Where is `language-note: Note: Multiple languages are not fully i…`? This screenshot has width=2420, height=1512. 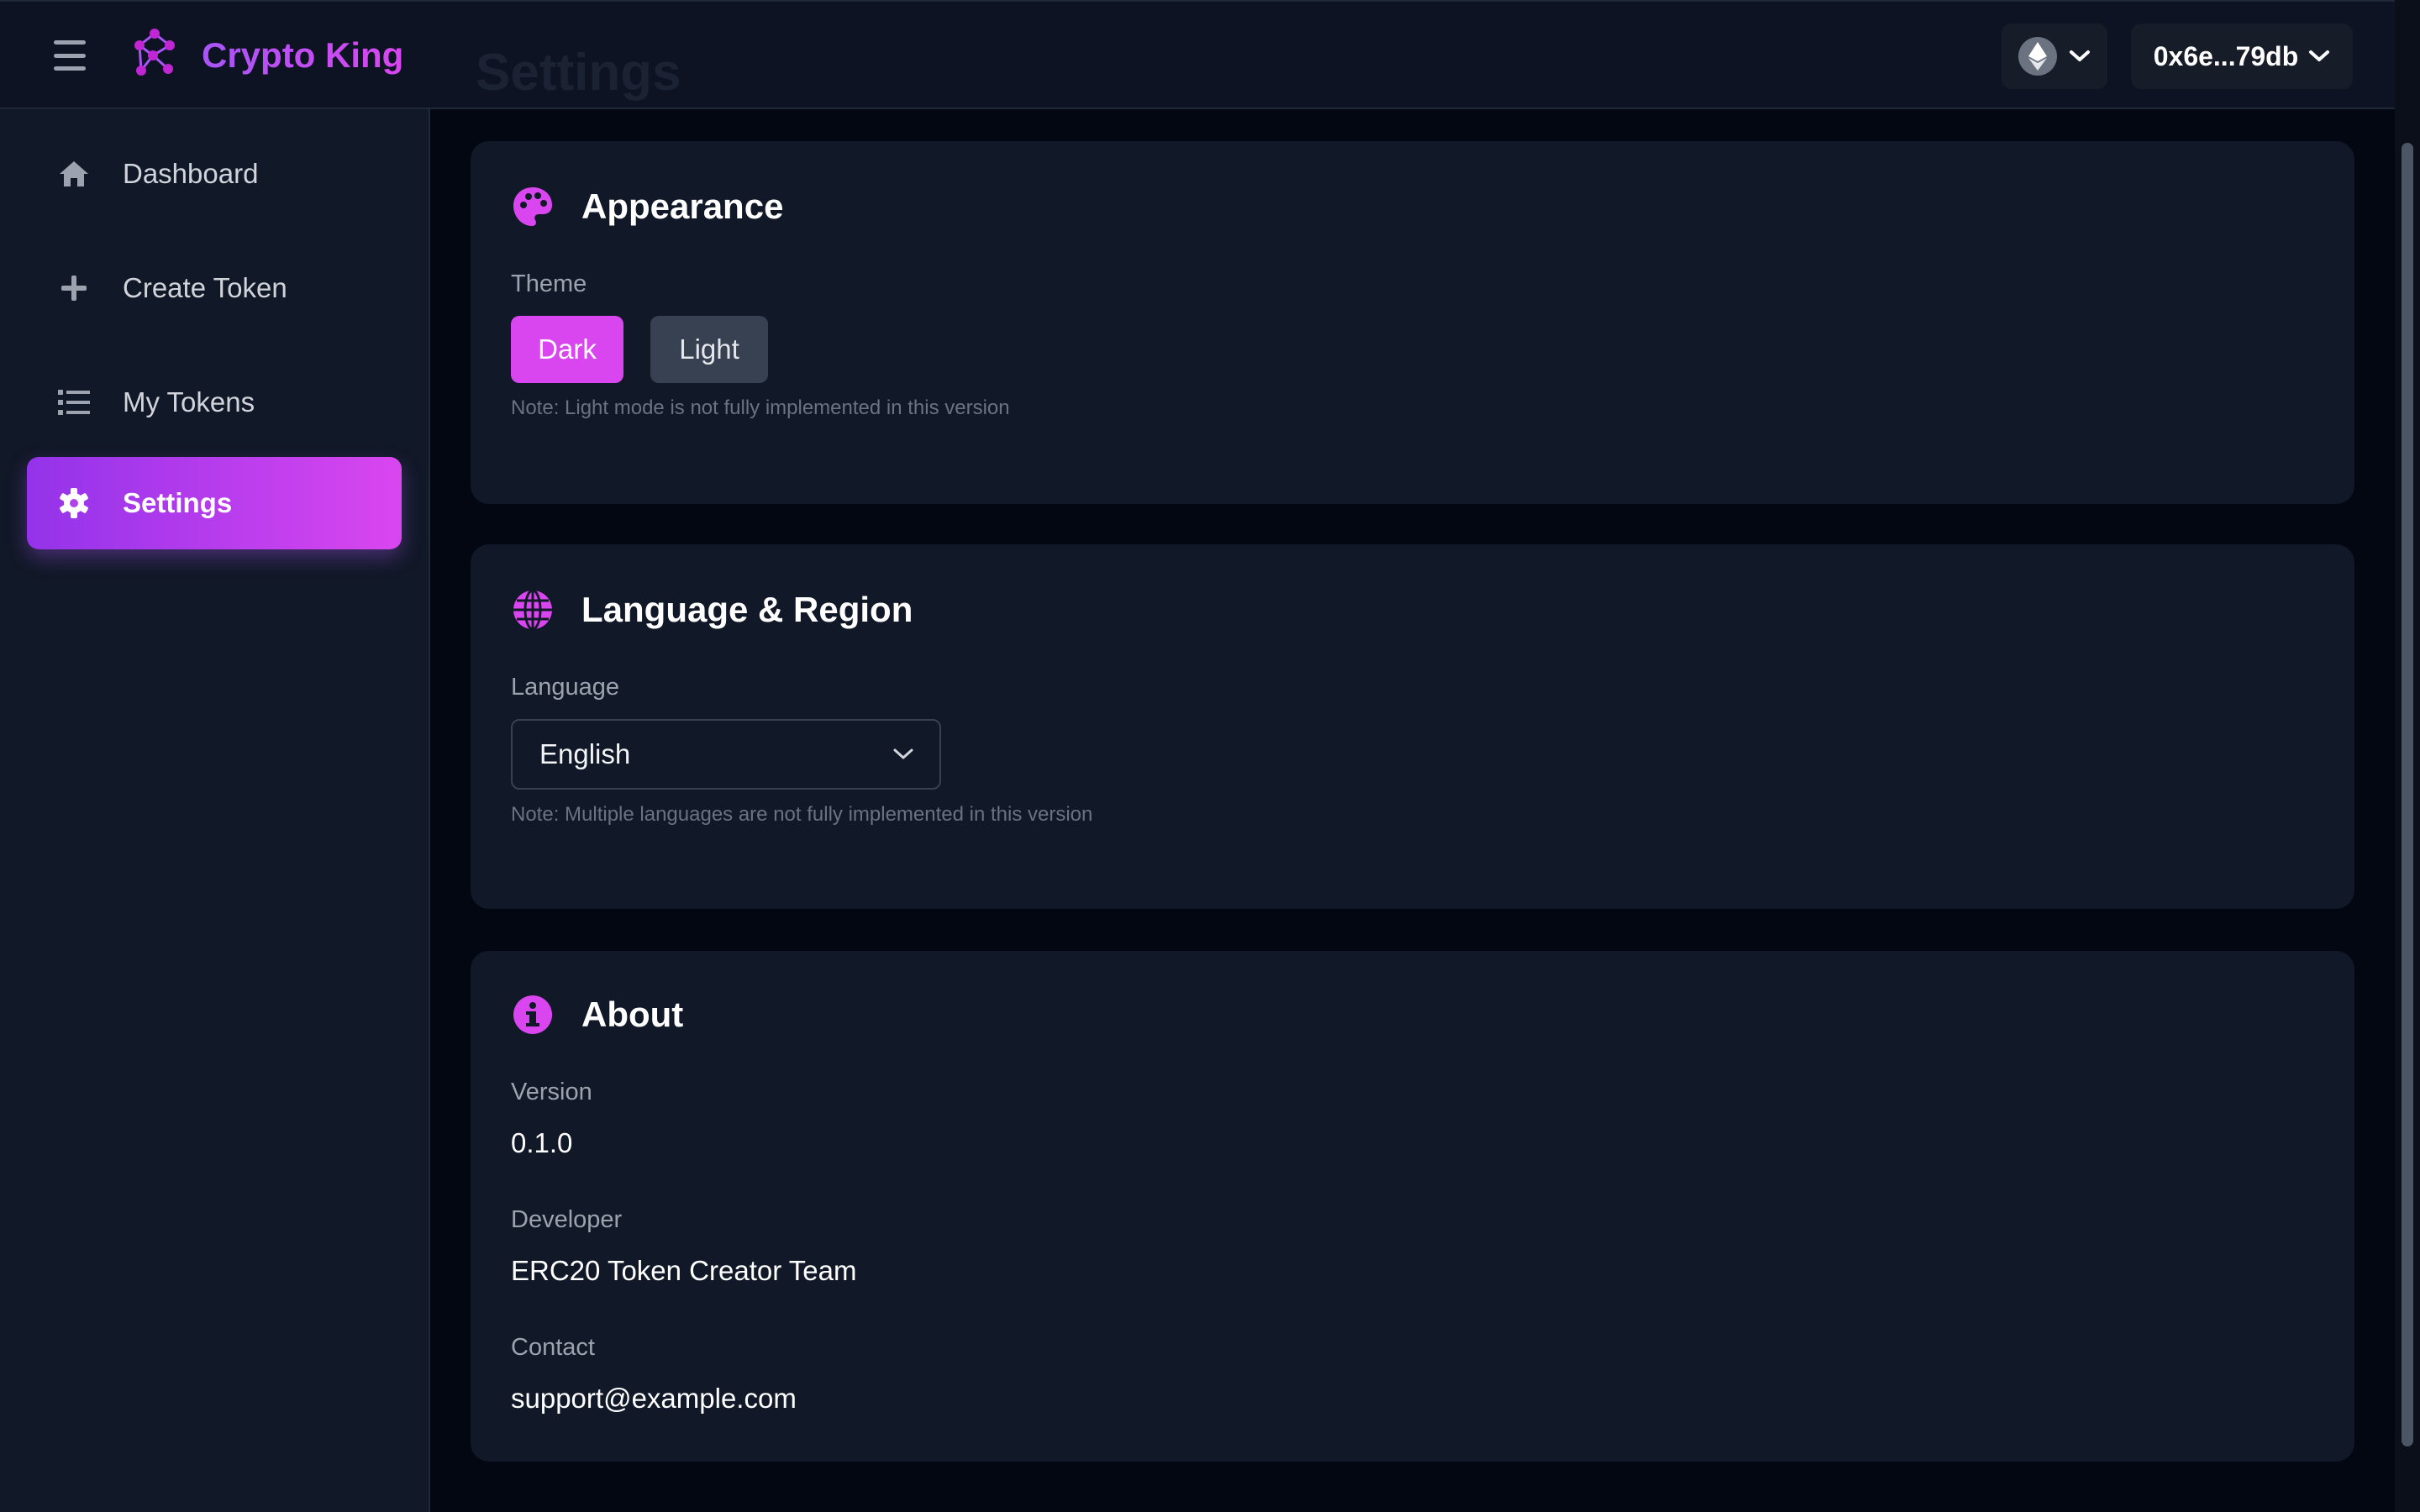 language-note: Note: Multiple languages are not fully i… is located at coordinates (802, 814).